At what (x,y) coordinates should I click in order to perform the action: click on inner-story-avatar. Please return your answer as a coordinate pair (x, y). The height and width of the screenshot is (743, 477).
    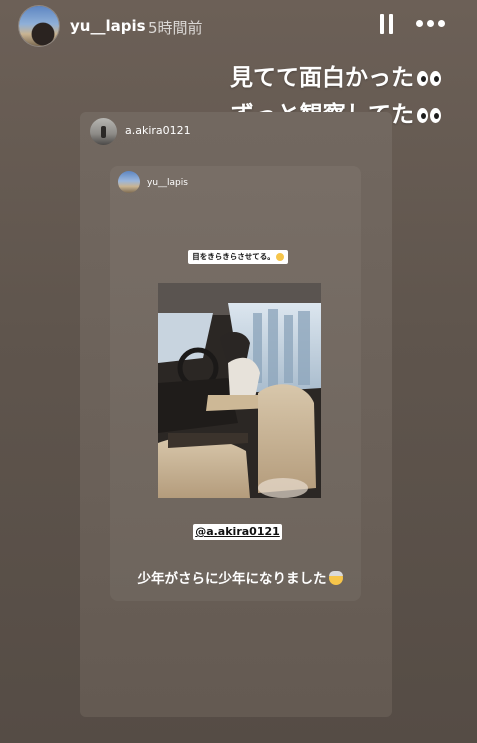
    Looking at the image, I should click on (129, 182).